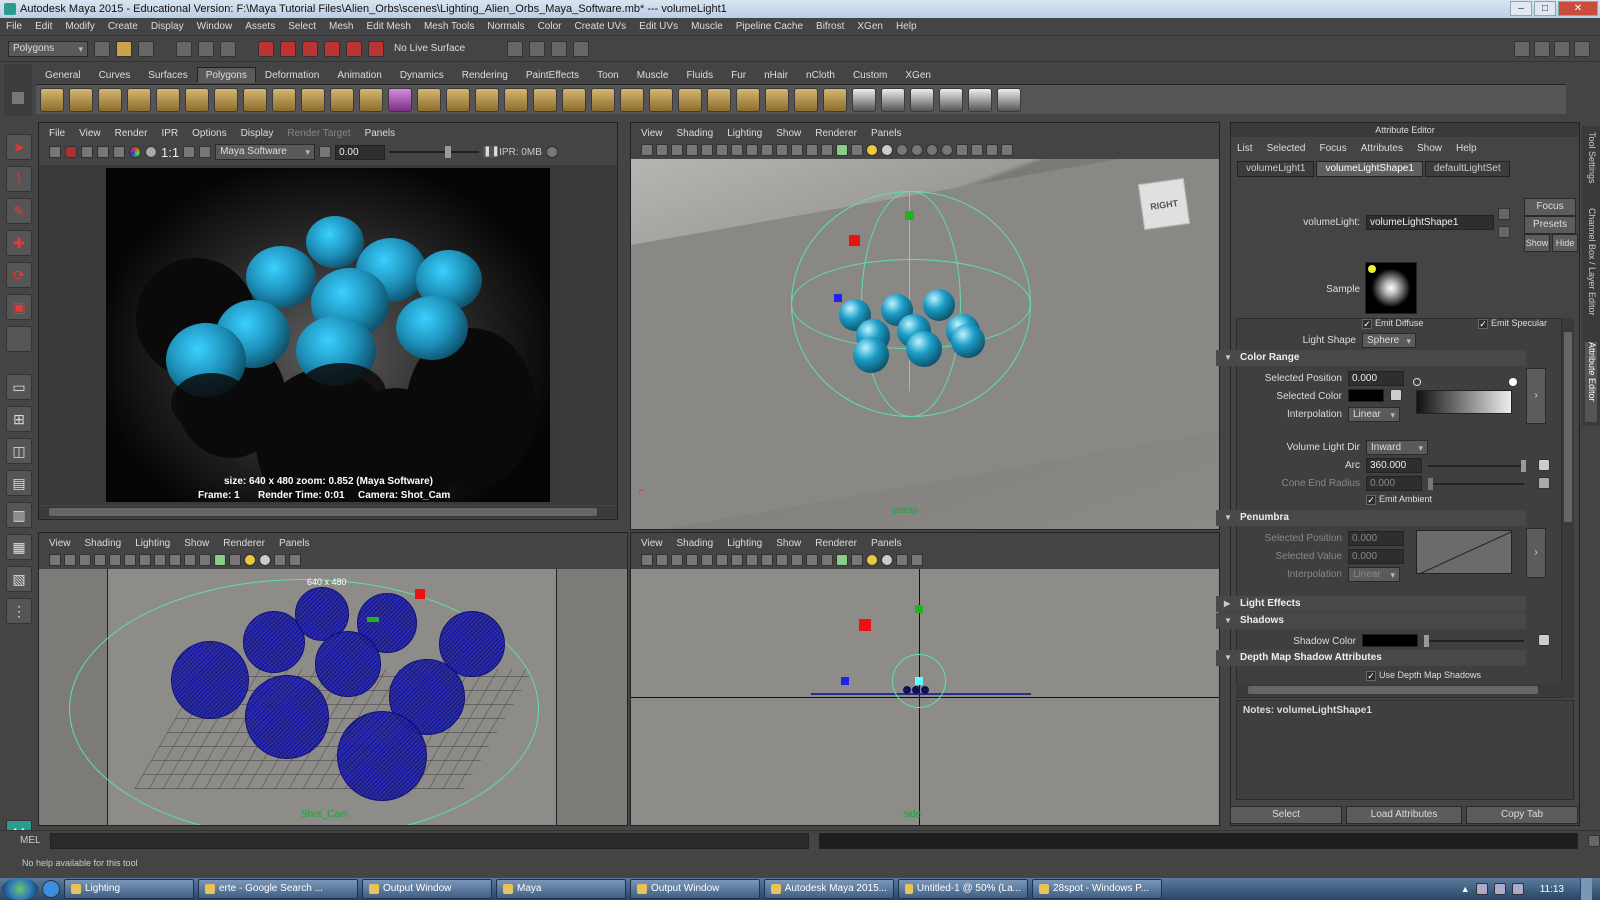 This screenshot has width=1600, height=900. I want to click on shelf-uv-editor-icon, so click(951, 99).